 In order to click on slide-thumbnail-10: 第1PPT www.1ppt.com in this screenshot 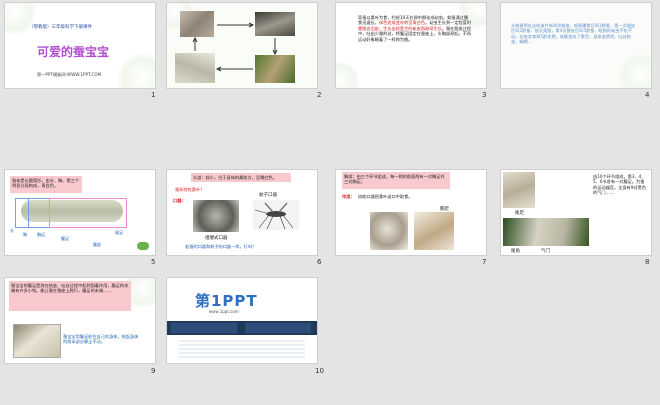, I will do `click(242, 320)`.